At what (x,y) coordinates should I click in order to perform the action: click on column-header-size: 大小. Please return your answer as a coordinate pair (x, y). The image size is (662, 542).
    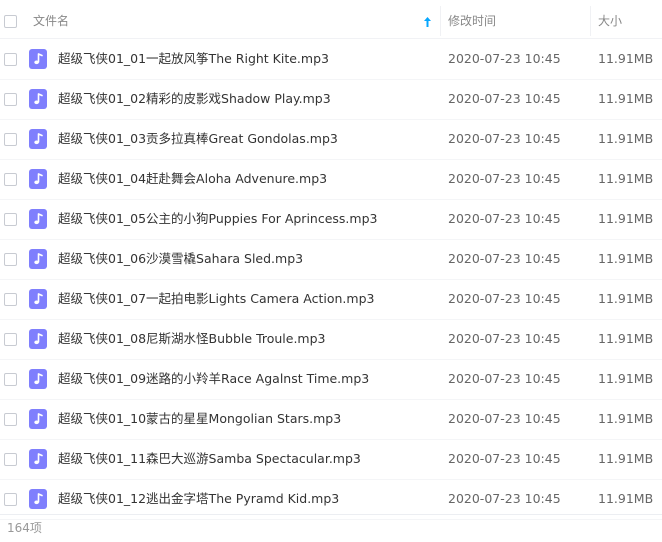
    Looking at the image, I should click on (610, 19).